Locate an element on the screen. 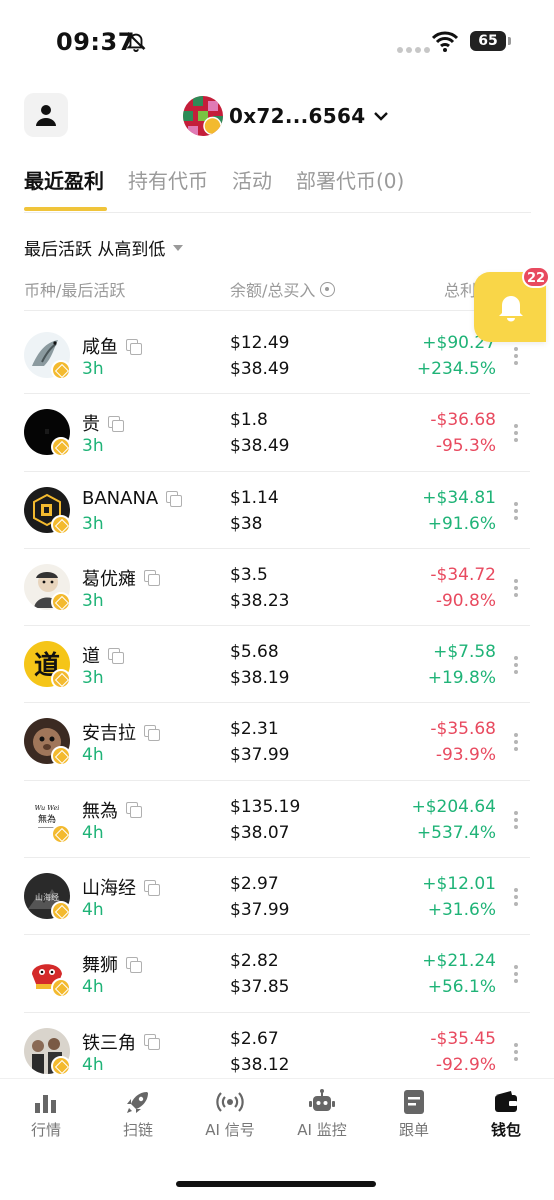 The width and height of the screenshot is (554, 1200). wallet-selector: 0x72...6564 is located at coordinates (286, 116).